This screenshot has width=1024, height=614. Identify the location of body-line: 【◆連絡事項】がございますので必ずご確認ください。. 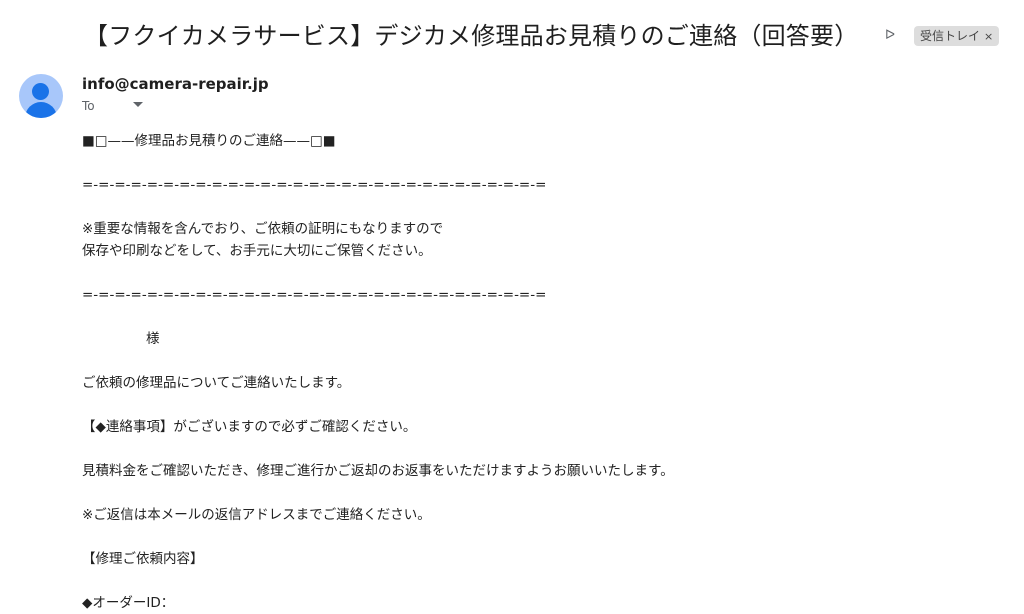
(249, 427).